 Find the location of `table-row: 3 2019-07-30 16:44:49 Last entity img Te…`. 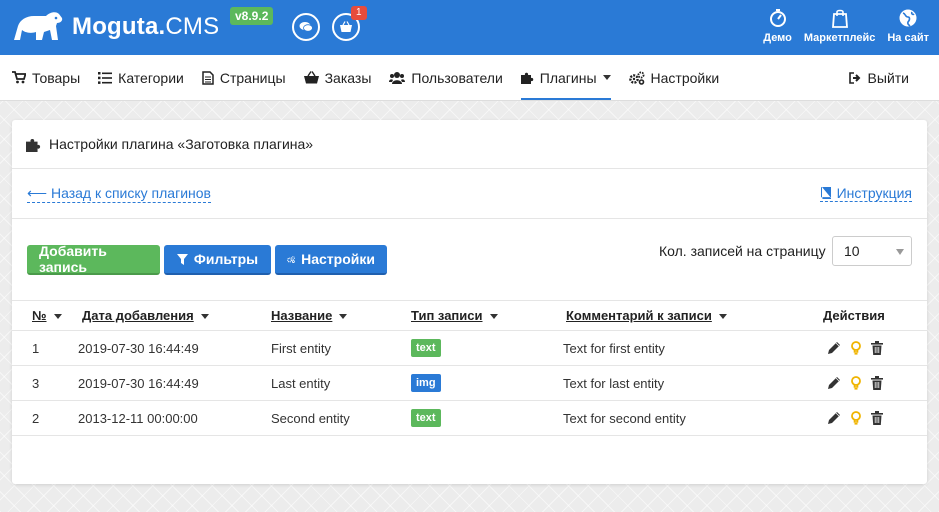

table-row: 3 2019-07-30 16:44:49 Last entity img Te… is located at coordinates (469, 383).